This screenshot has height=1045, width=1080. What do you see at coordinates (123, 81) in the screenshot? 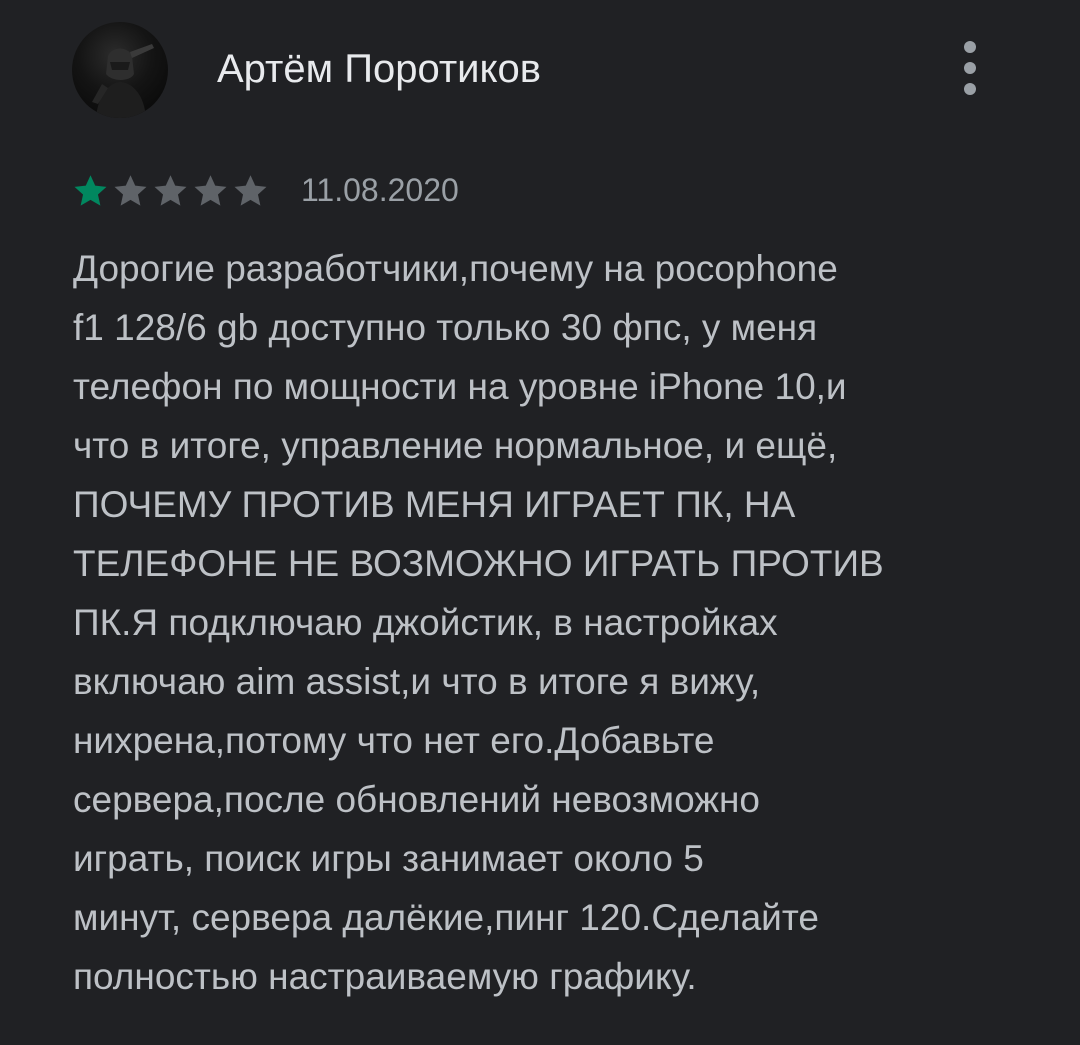
I see `avatar-image` at bounding box center [123, 81].